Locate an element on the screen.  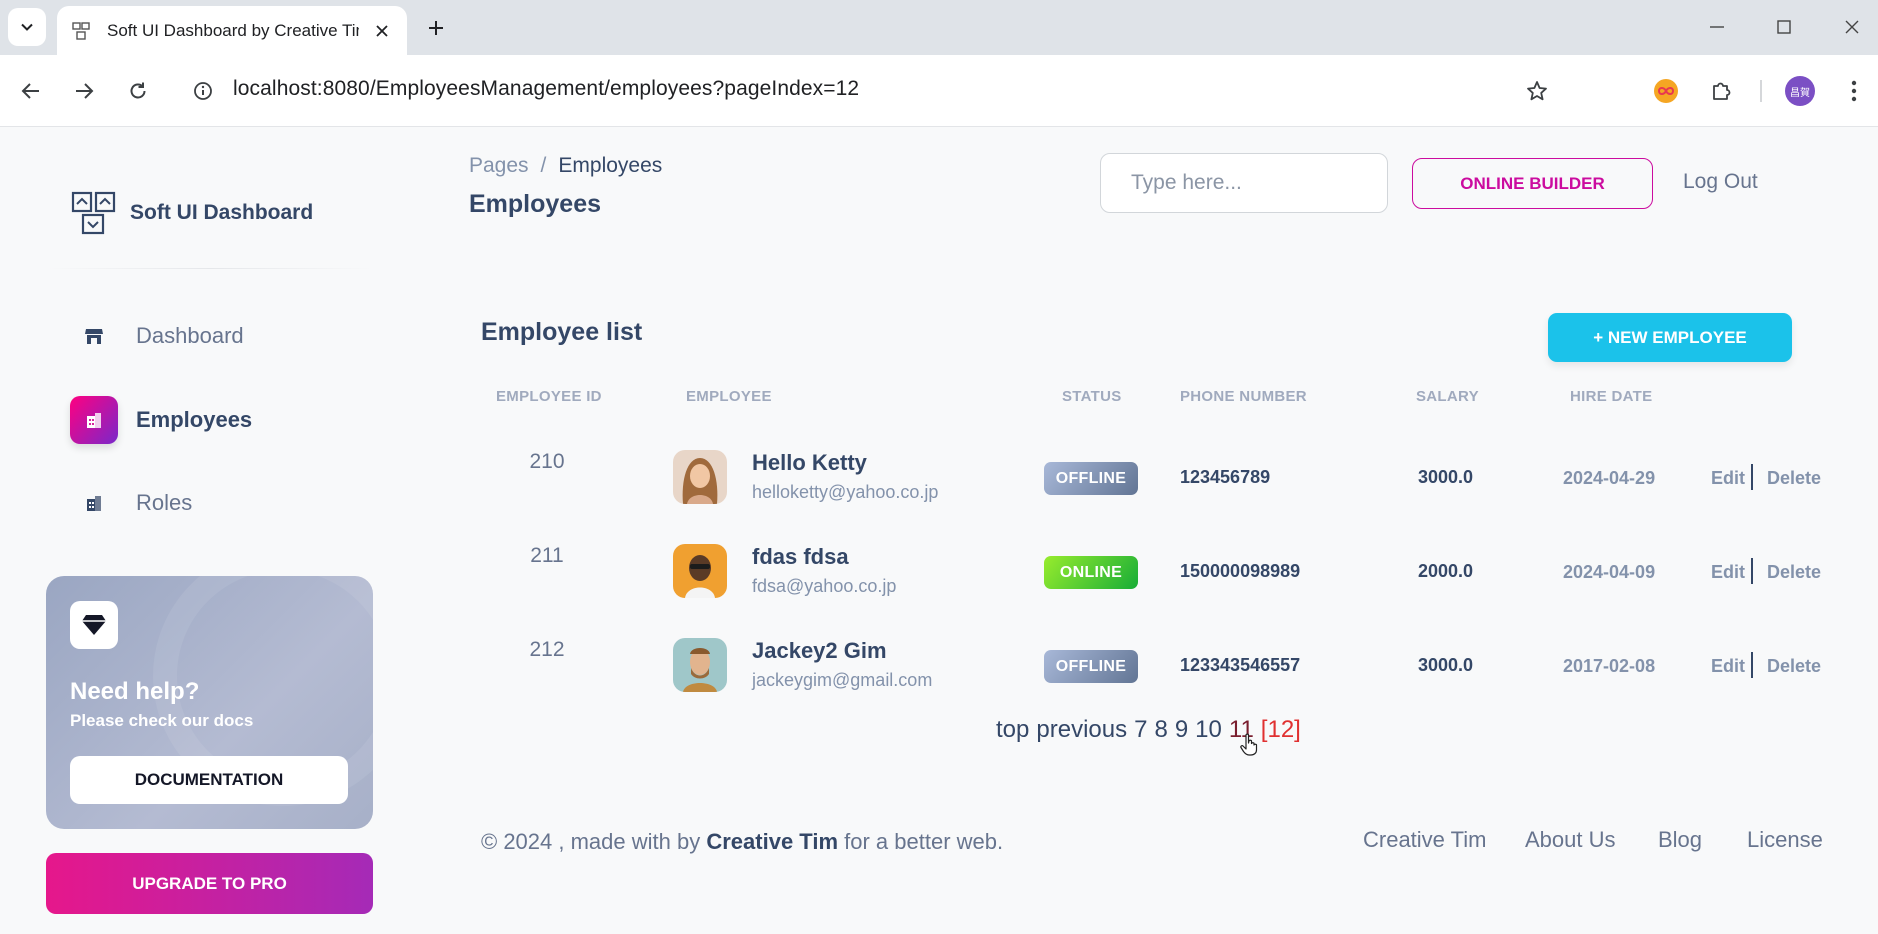
footer-author-link: Creative Tim is located at coordinates (772, 841).